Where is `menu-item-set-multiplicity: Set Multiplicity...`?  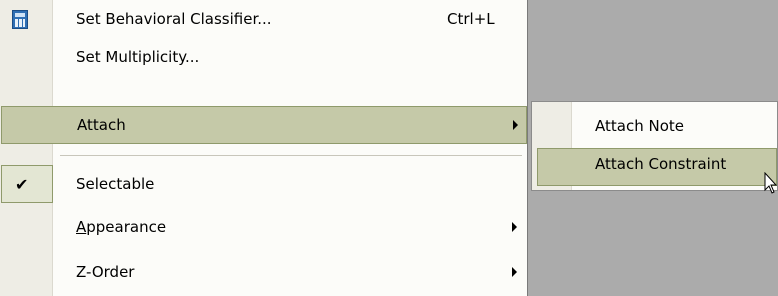 menu-item-set-multiplicity: Set Multiplicity... is located at coordinates (263, 57).